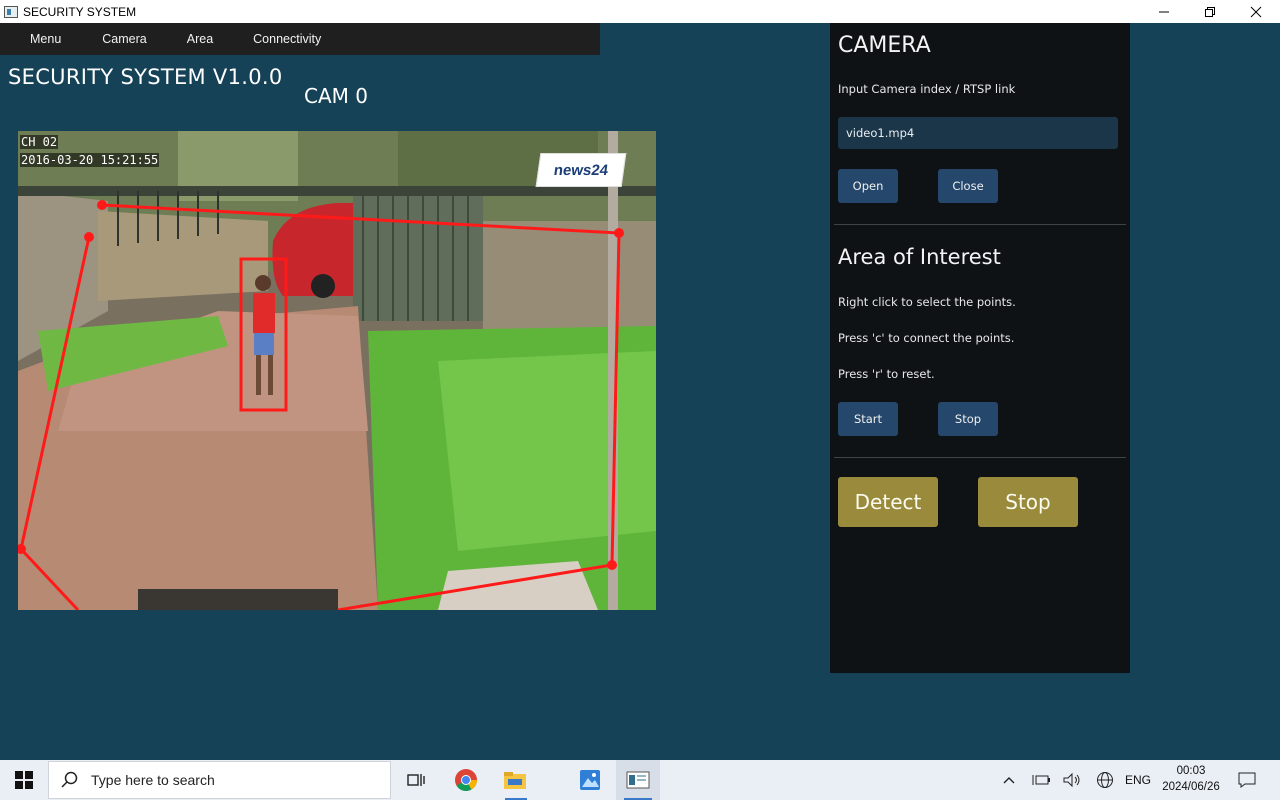  I want to click on search-placeholder: Type here to search, so click(153, 780).